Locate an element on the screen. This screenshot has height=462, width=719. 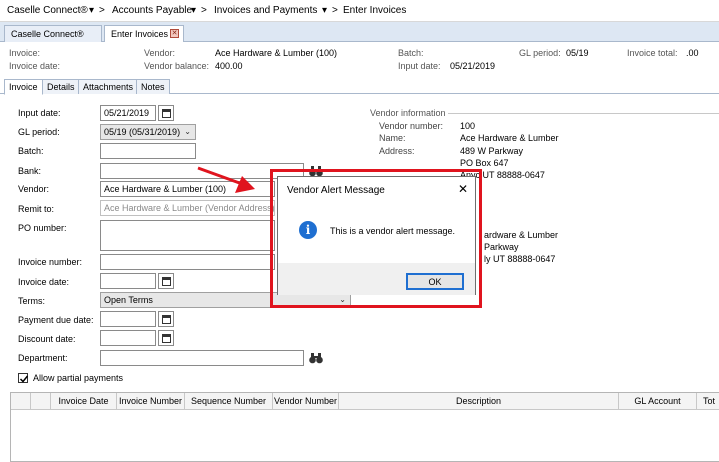
tab-enter-invoices: Enter Invoices ✕ is located at coordinates (144, 33).